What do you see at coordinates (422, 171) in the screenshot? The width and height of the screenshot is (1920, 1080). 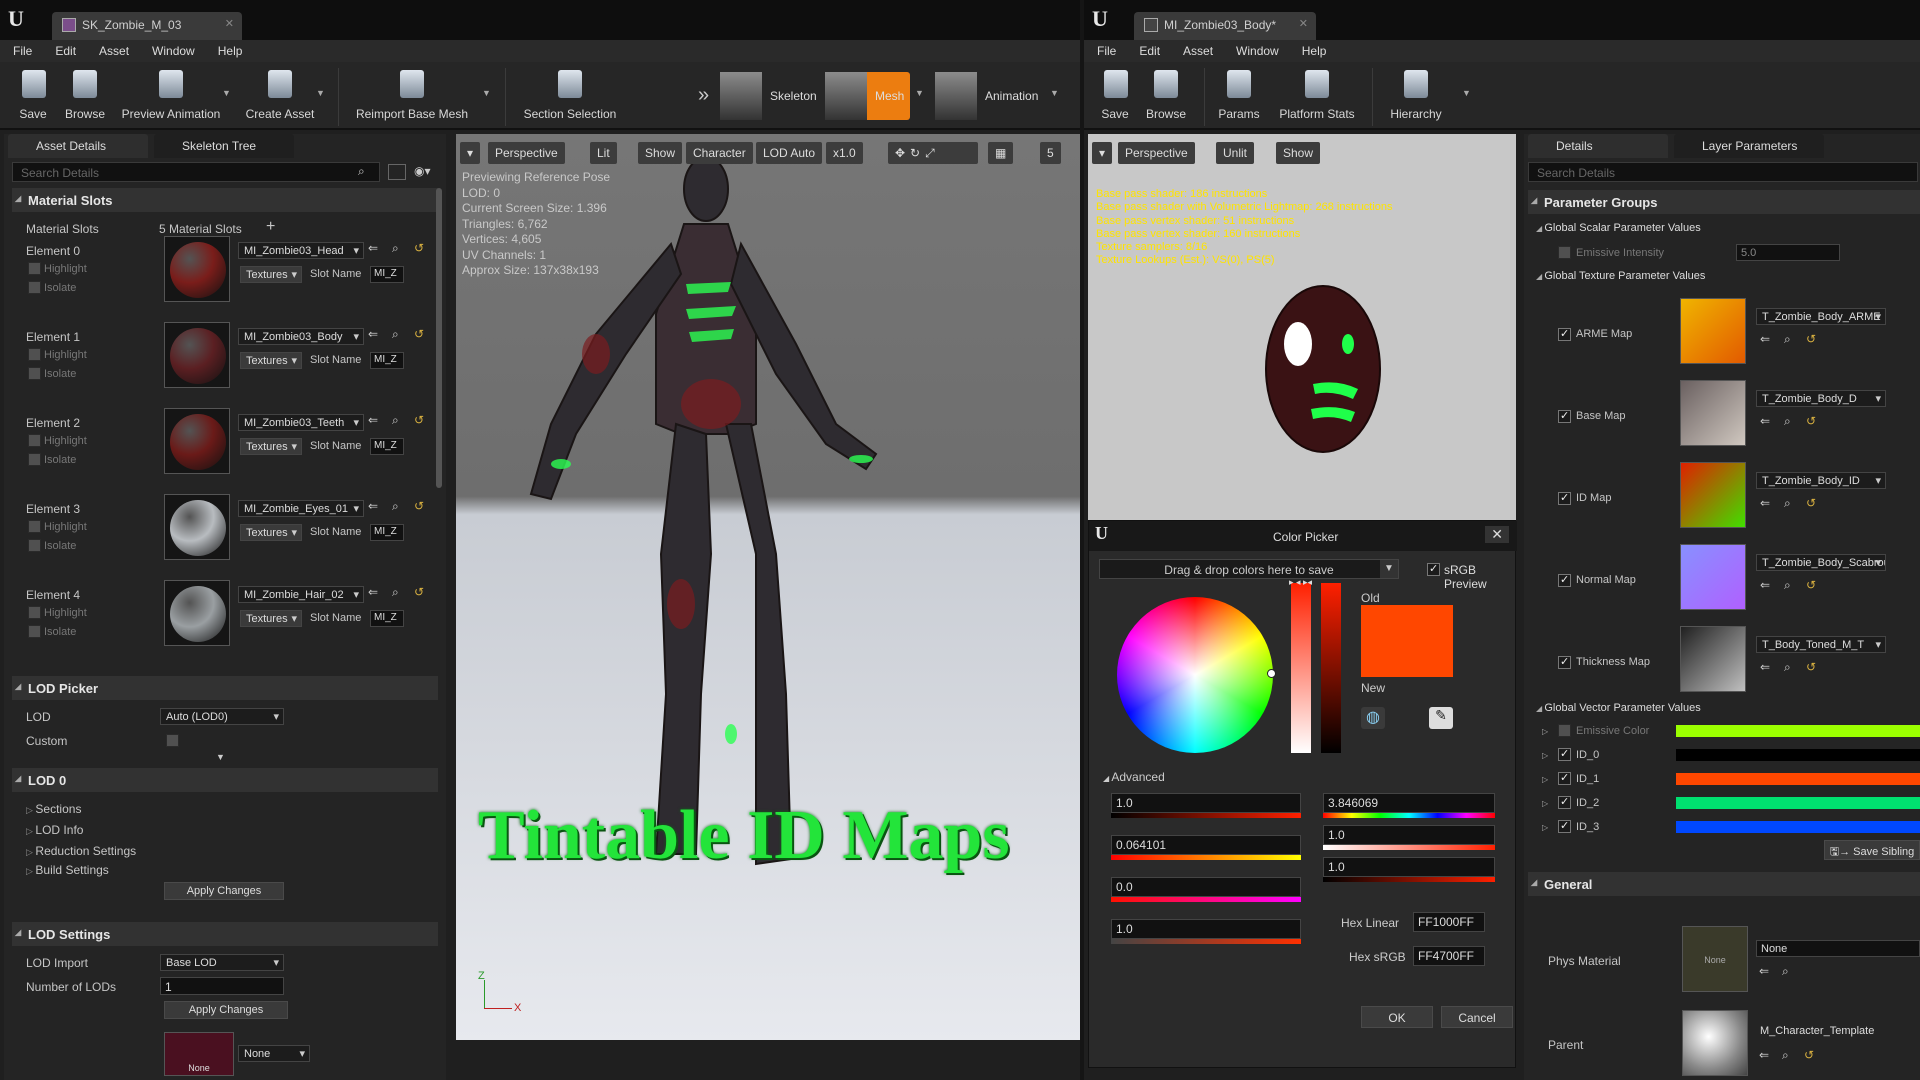 I see `eye-icon: ◉▾` at bounding box center [422, 171].